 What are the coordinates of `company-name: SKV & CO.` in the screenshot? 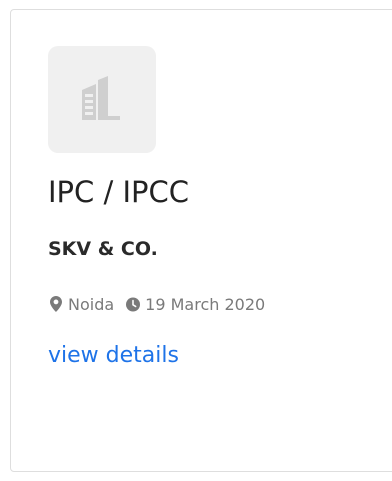 It's located at (103, 249).